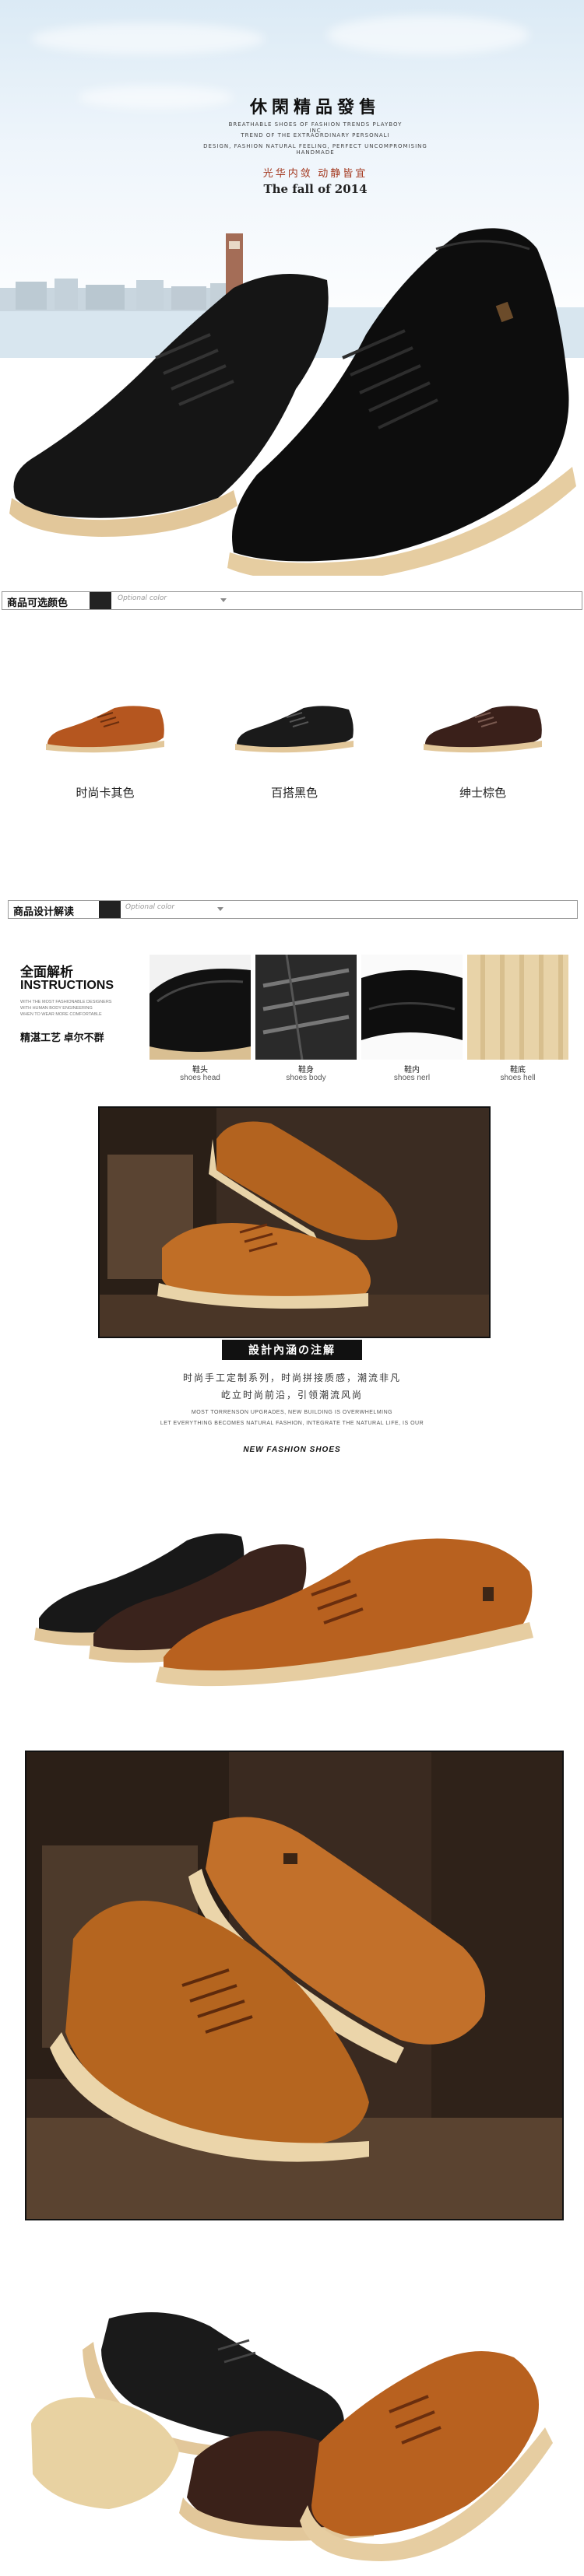 Image resolution: width=584 pixels, height=2576 pixels. What do you see at coordinates (56, 1009) in the screenshot?
I see `instructions-note: WITH HUMAN BODY ENGINEERING` at bounding box center [56, 1009].